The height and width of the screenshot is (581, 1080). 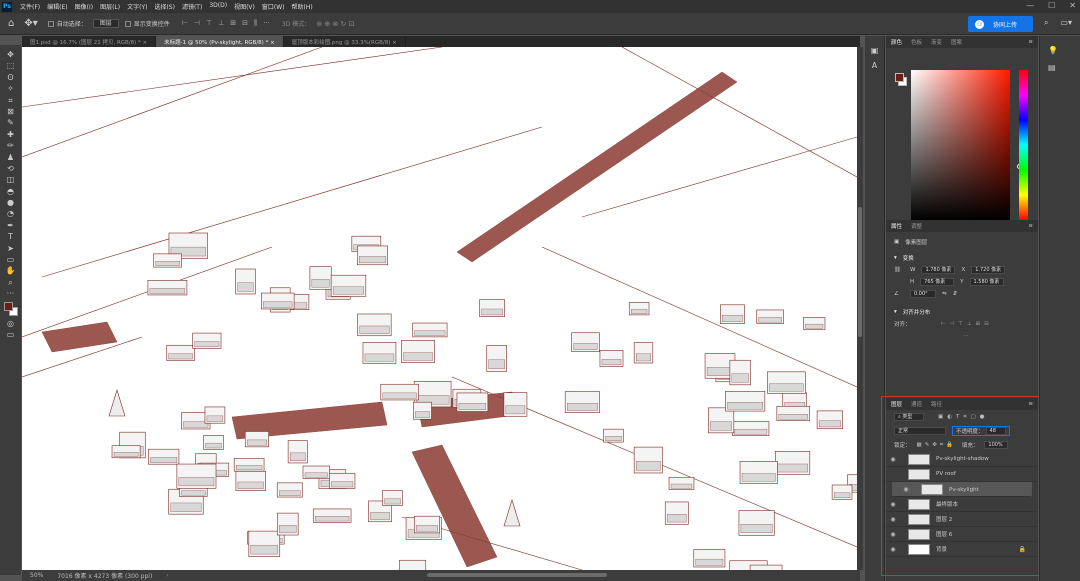 What do you see at coordinates (1066, 23) in the screenshot?
I see `workspace-icon: ▭▾` at bounding box center [1066, 23].